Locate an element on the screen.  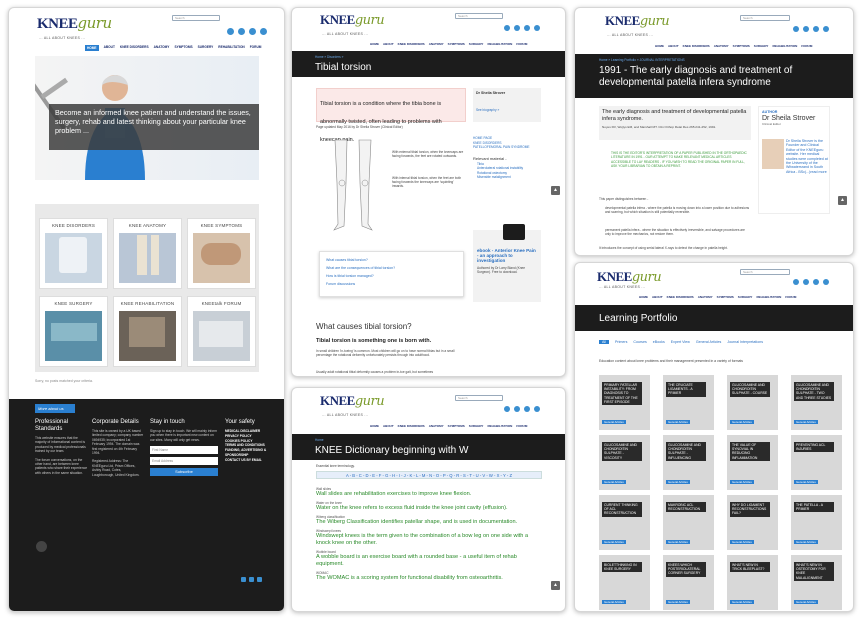
breadcrumb: Home » Disorders » is located at coordinates (329, 57).